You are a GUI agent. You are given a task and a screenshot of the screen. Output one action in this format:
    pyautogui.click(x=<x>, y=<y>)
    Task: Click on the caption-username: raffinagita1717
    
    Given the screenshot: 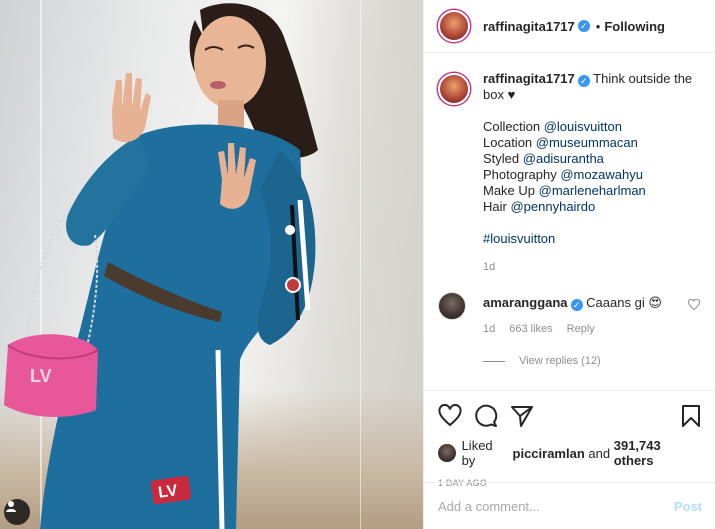 What is the action you would take?
    pyautogui.click(x=529, y=78)
    